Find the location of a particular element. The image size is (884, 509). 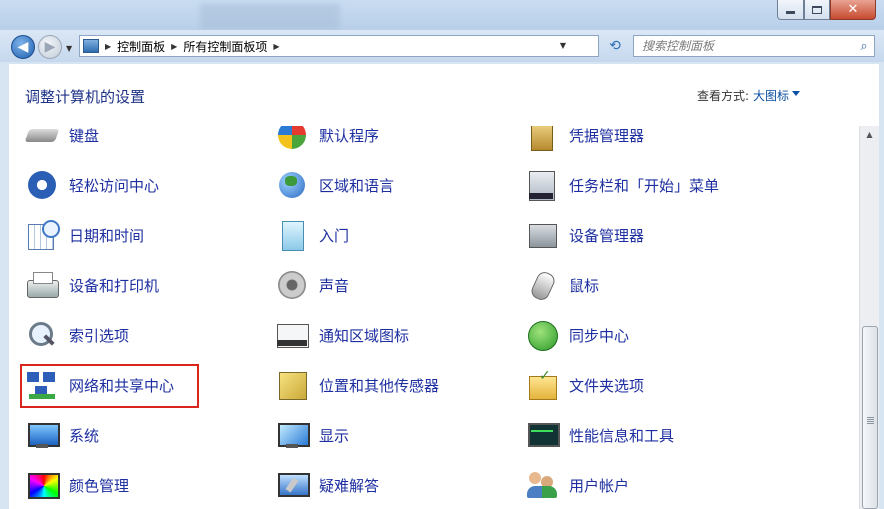

ease-of-access-icon is located at coordinates (42, 185).